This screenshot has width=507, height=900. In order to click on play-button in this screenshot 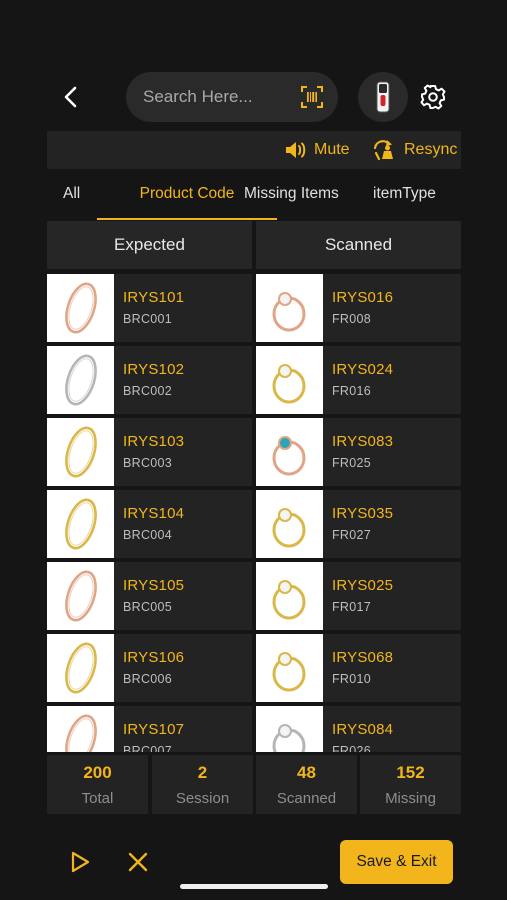, I will do `click(80, 862)`.